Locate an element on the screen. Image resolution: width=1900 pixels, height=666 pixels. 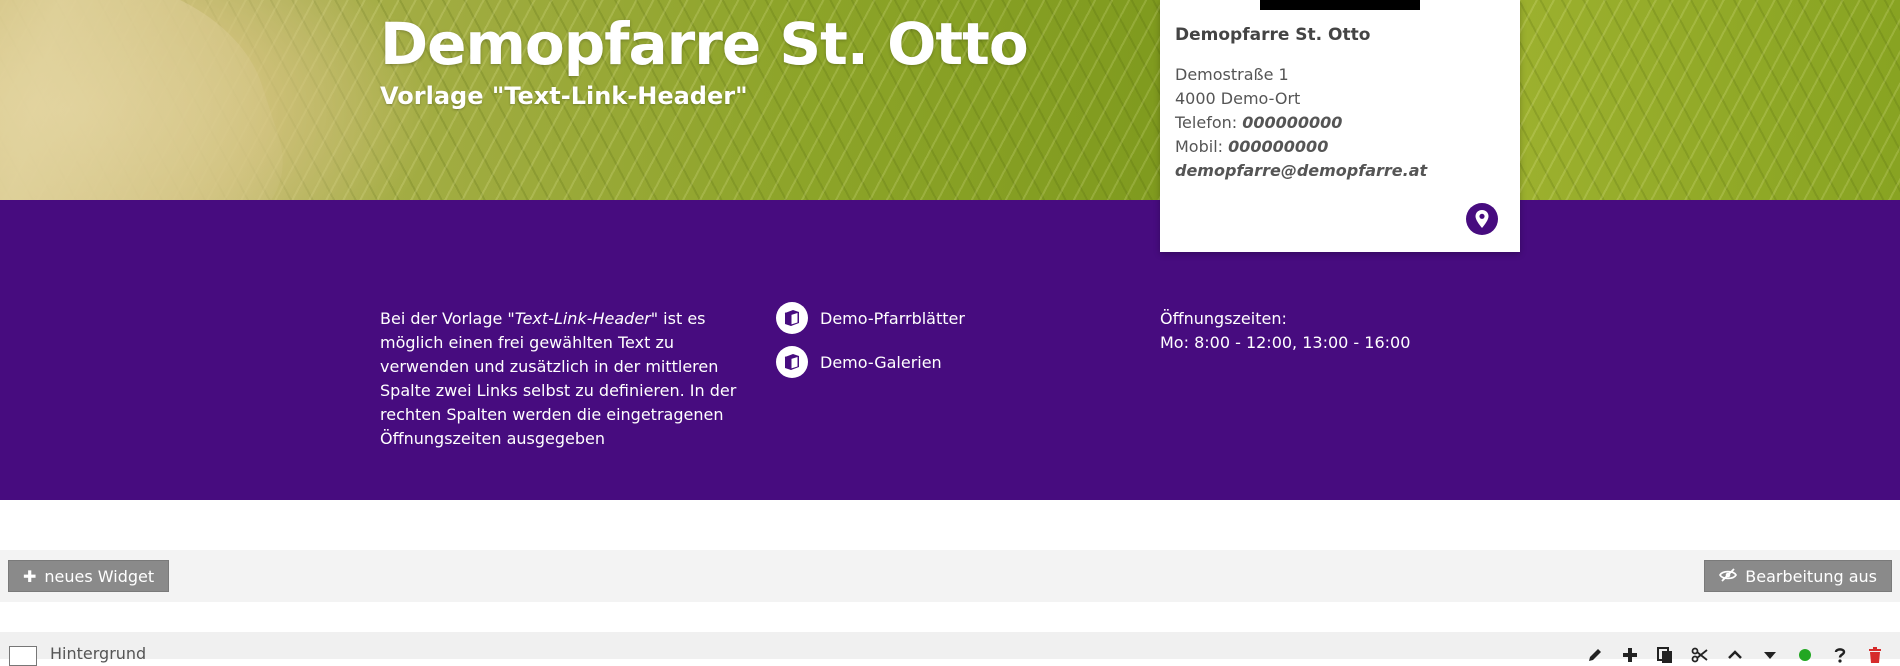
banner-path-decoration is located at coordinates (156, 100).